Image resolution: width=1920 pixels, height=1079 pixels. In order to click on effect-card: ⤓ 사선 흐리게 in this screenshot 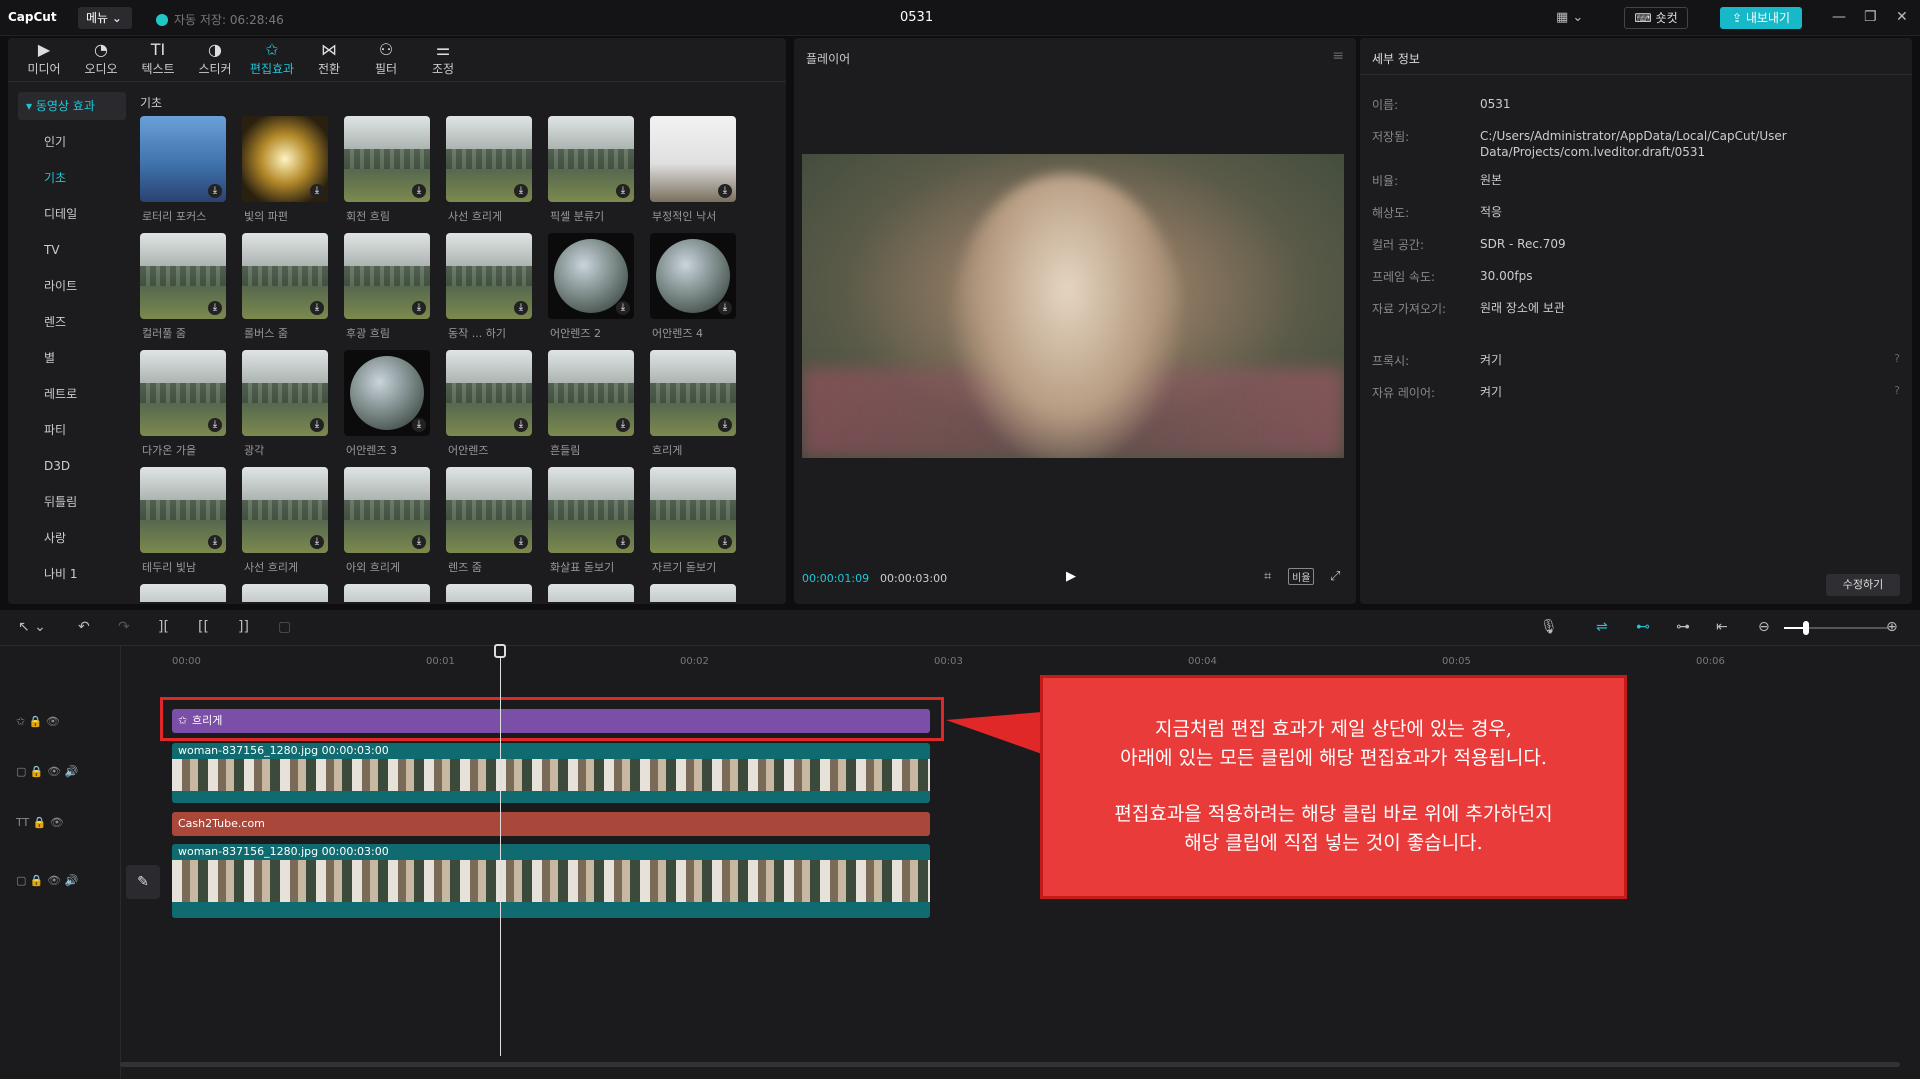, I will do `click(489, 171)`.